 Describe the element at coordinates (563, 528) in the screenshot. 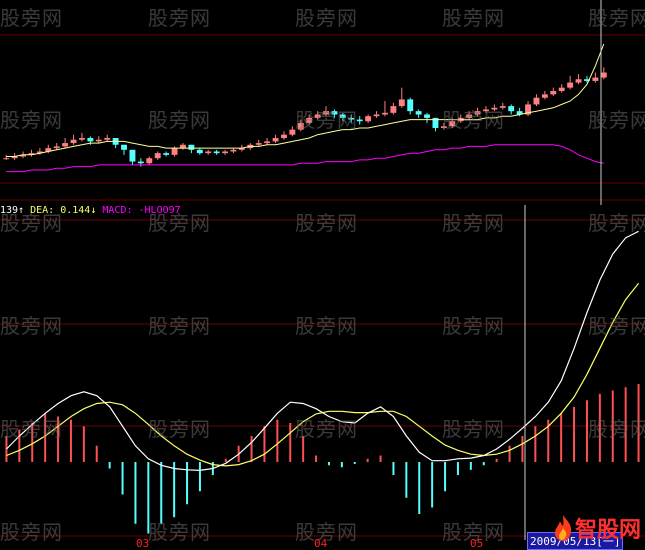

I see `flame-icon` at that location.